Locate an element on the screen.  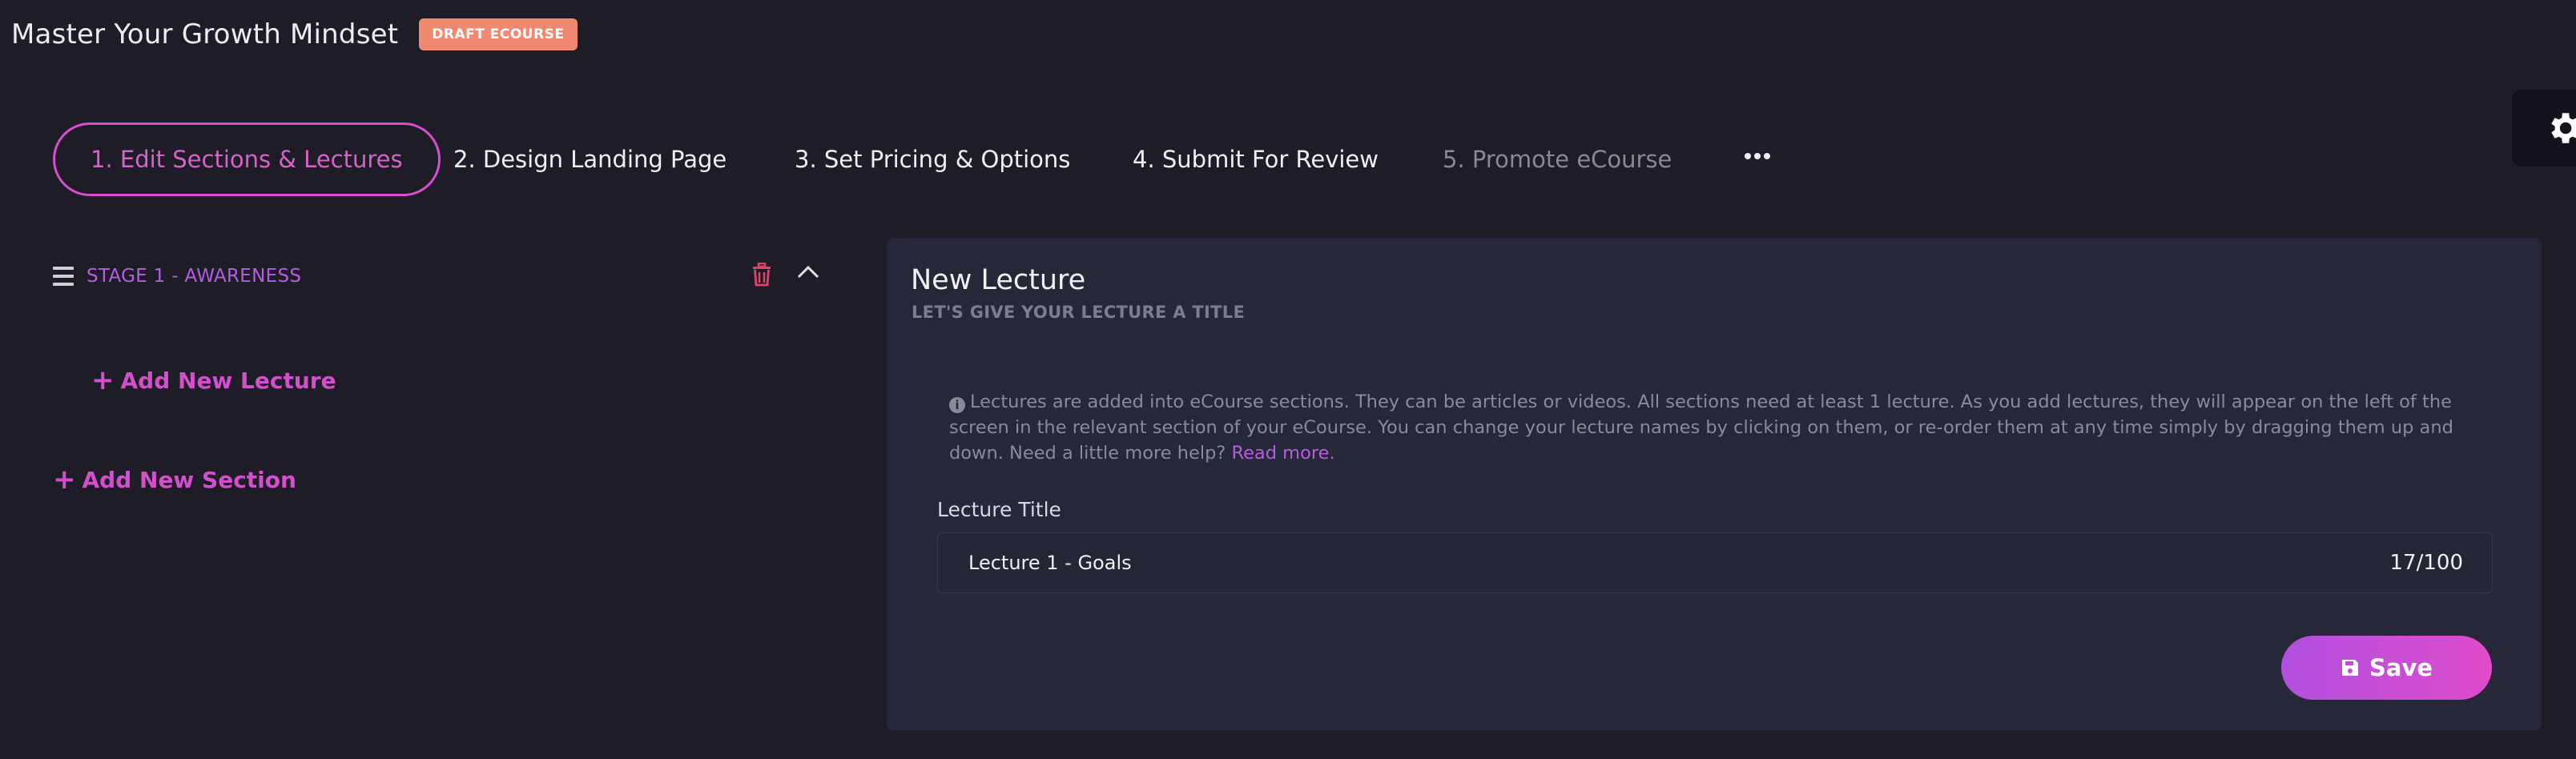
tab-set-pricing: 3. Set Pricing & Options is located at coordinates (933, 159).